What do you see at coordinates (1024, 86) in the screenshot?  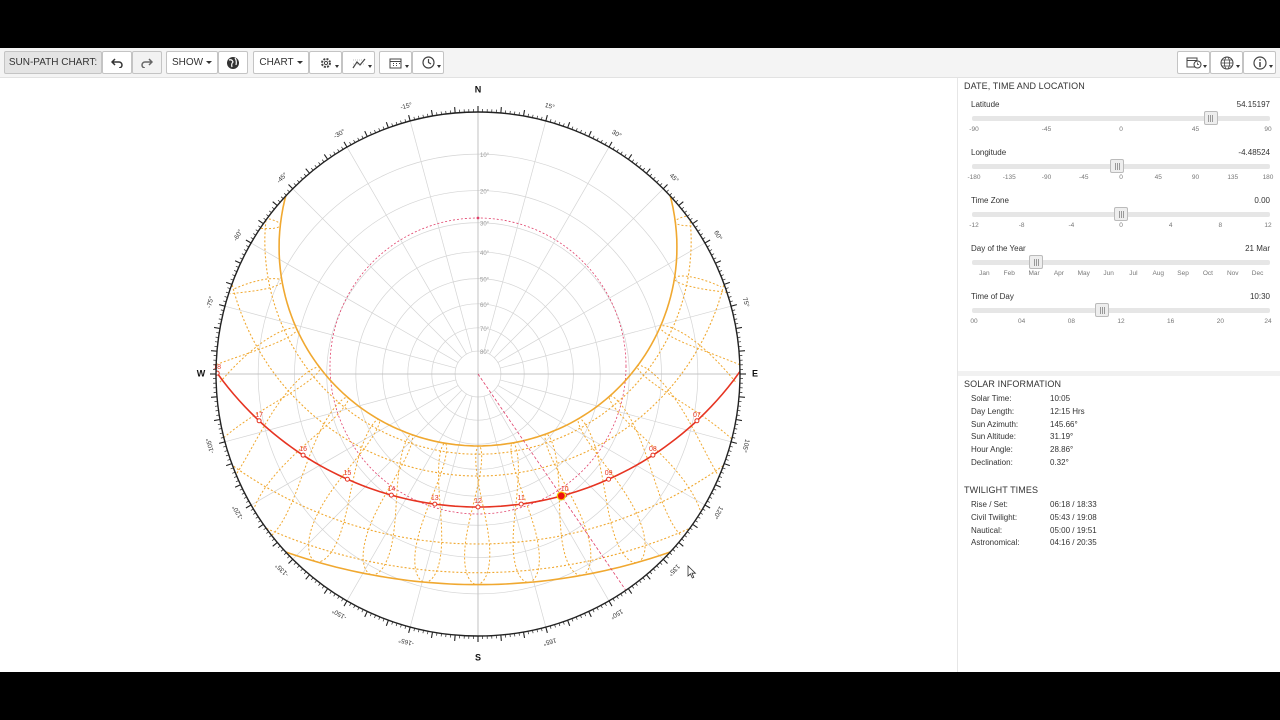 I see `location-section-title: DATE, TIME AND LOCATION` at bounding box center [1024, 86].